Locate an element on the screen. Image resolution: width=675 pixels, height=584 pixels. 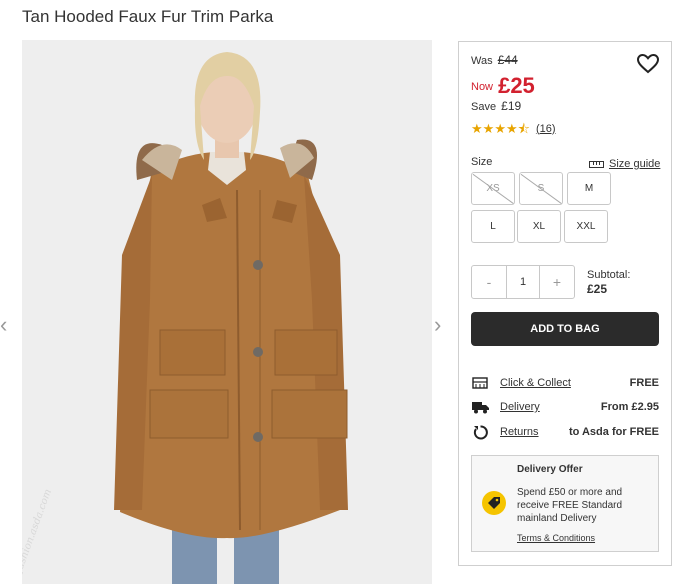
next-image-button: › is located at coordinates (437, 325).